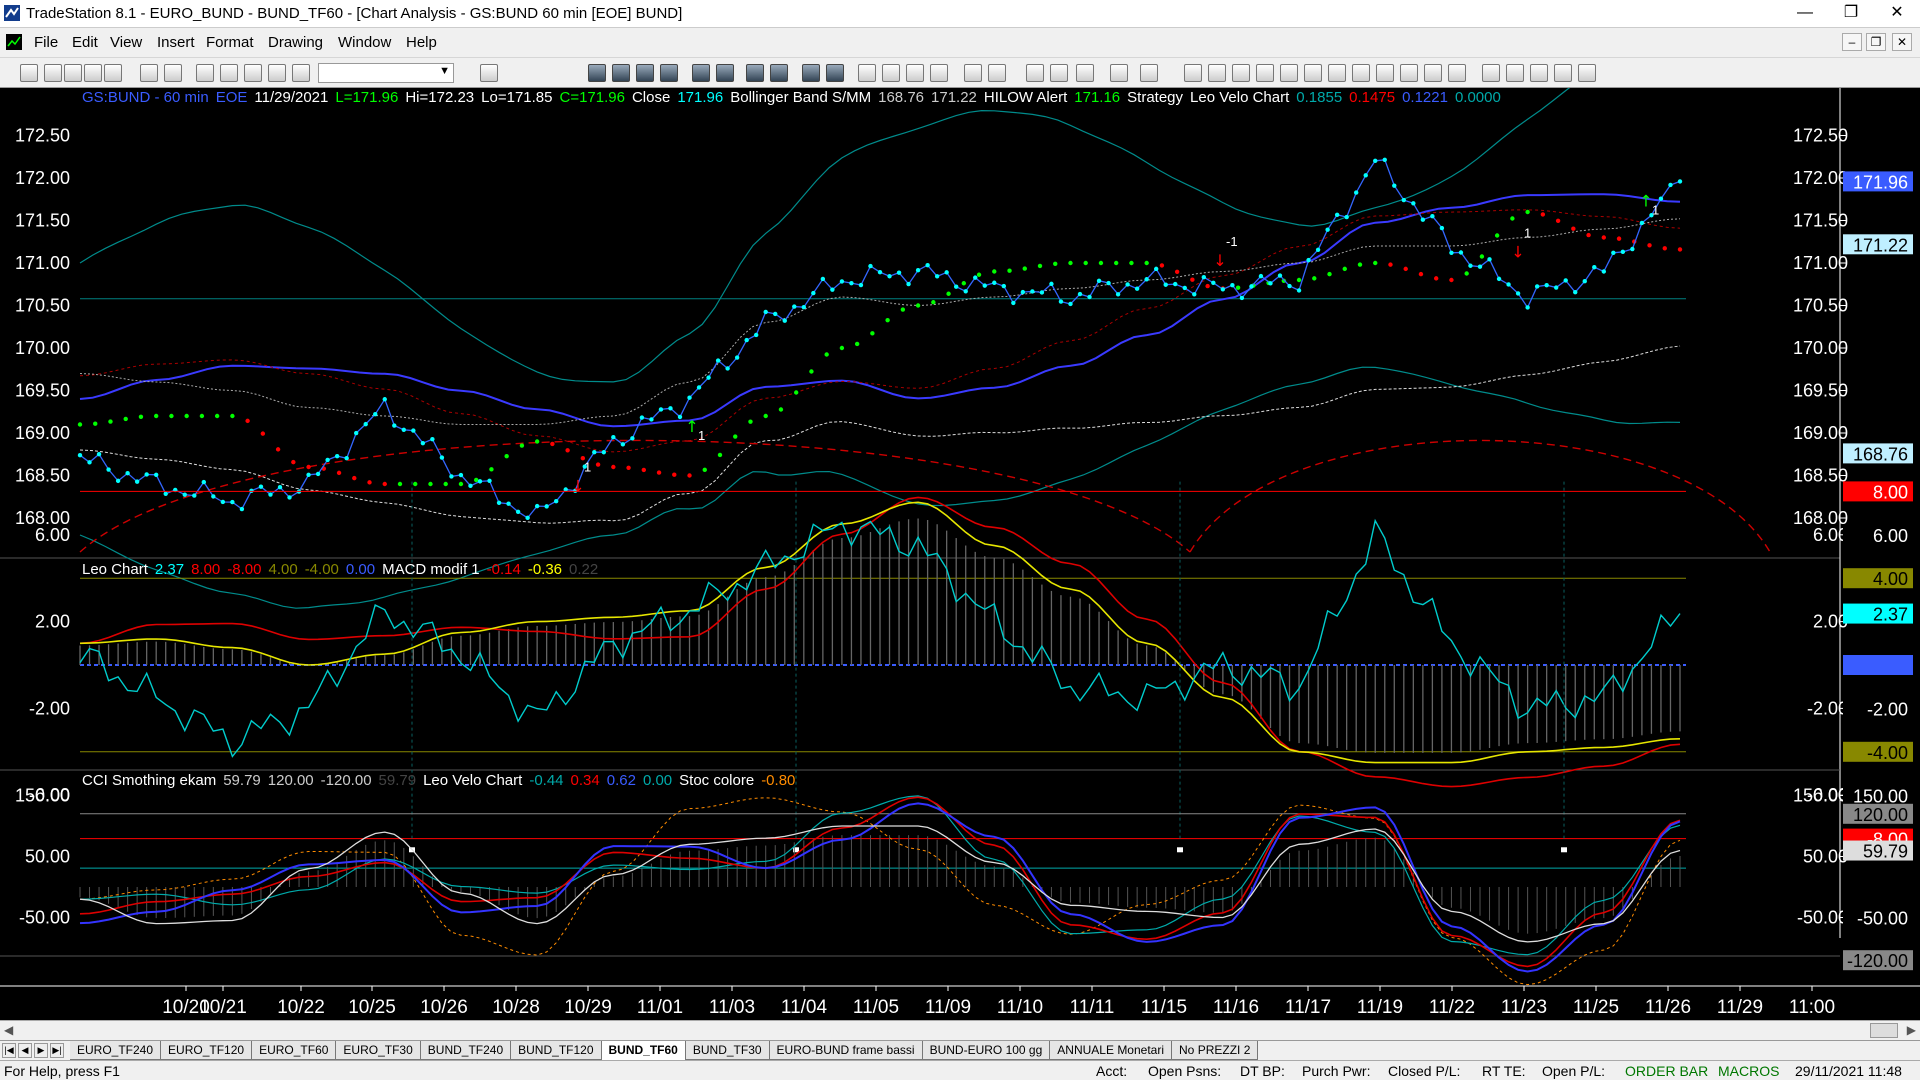  What do you see at coordinates (85, 42) in the screenshot?
I see `menu-edit: Edit` at bounding box center [85, 42].